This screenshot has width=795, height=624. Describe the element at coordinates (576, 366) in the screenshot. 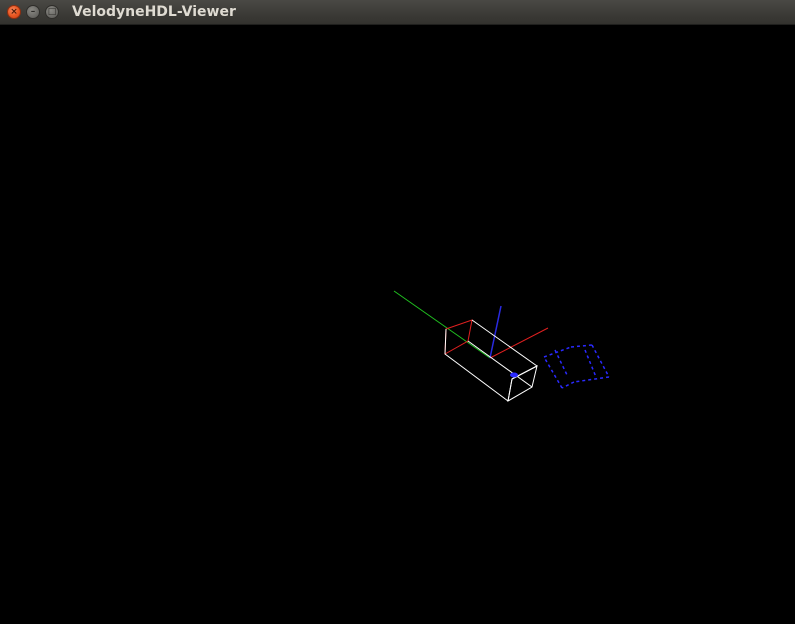

I see `point-cloud` at that location.